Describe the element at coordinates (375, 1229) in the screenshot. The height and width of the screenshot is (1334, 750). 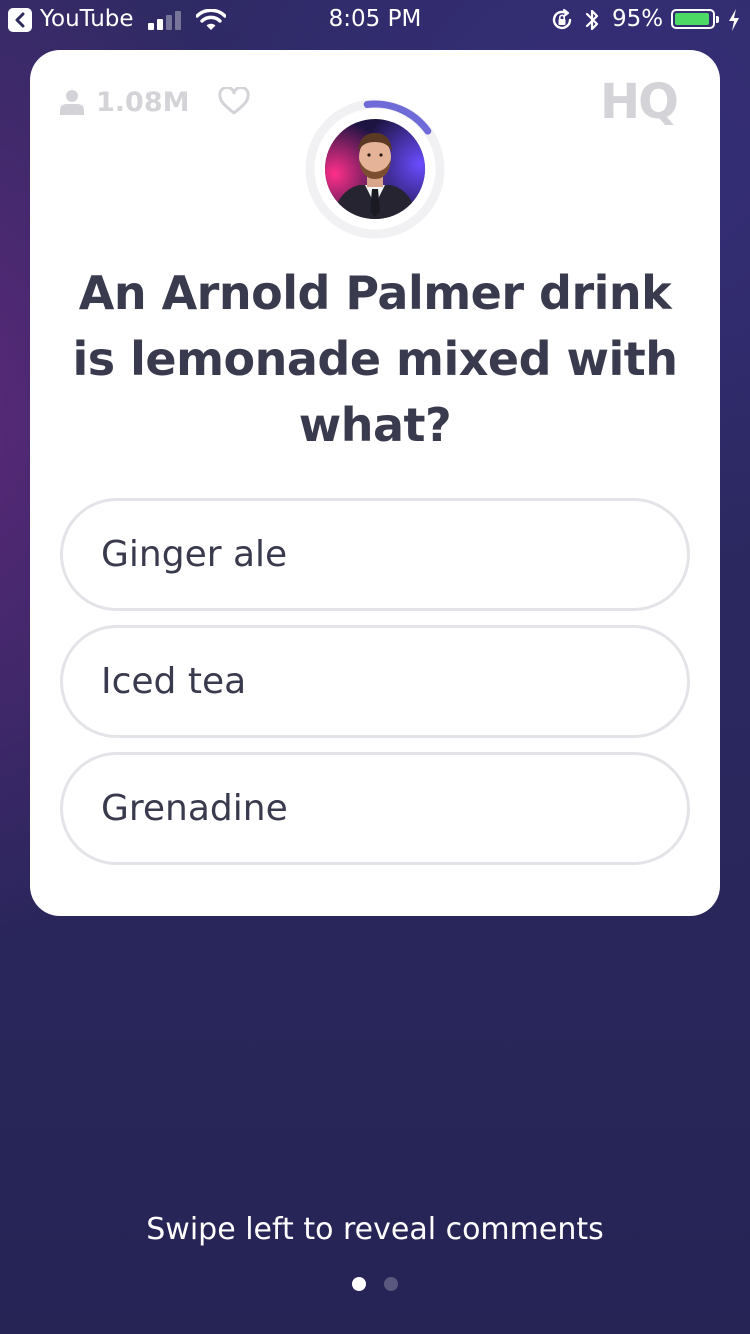
I see `swipe-hint: Swipe left to reveal comments` at that location.